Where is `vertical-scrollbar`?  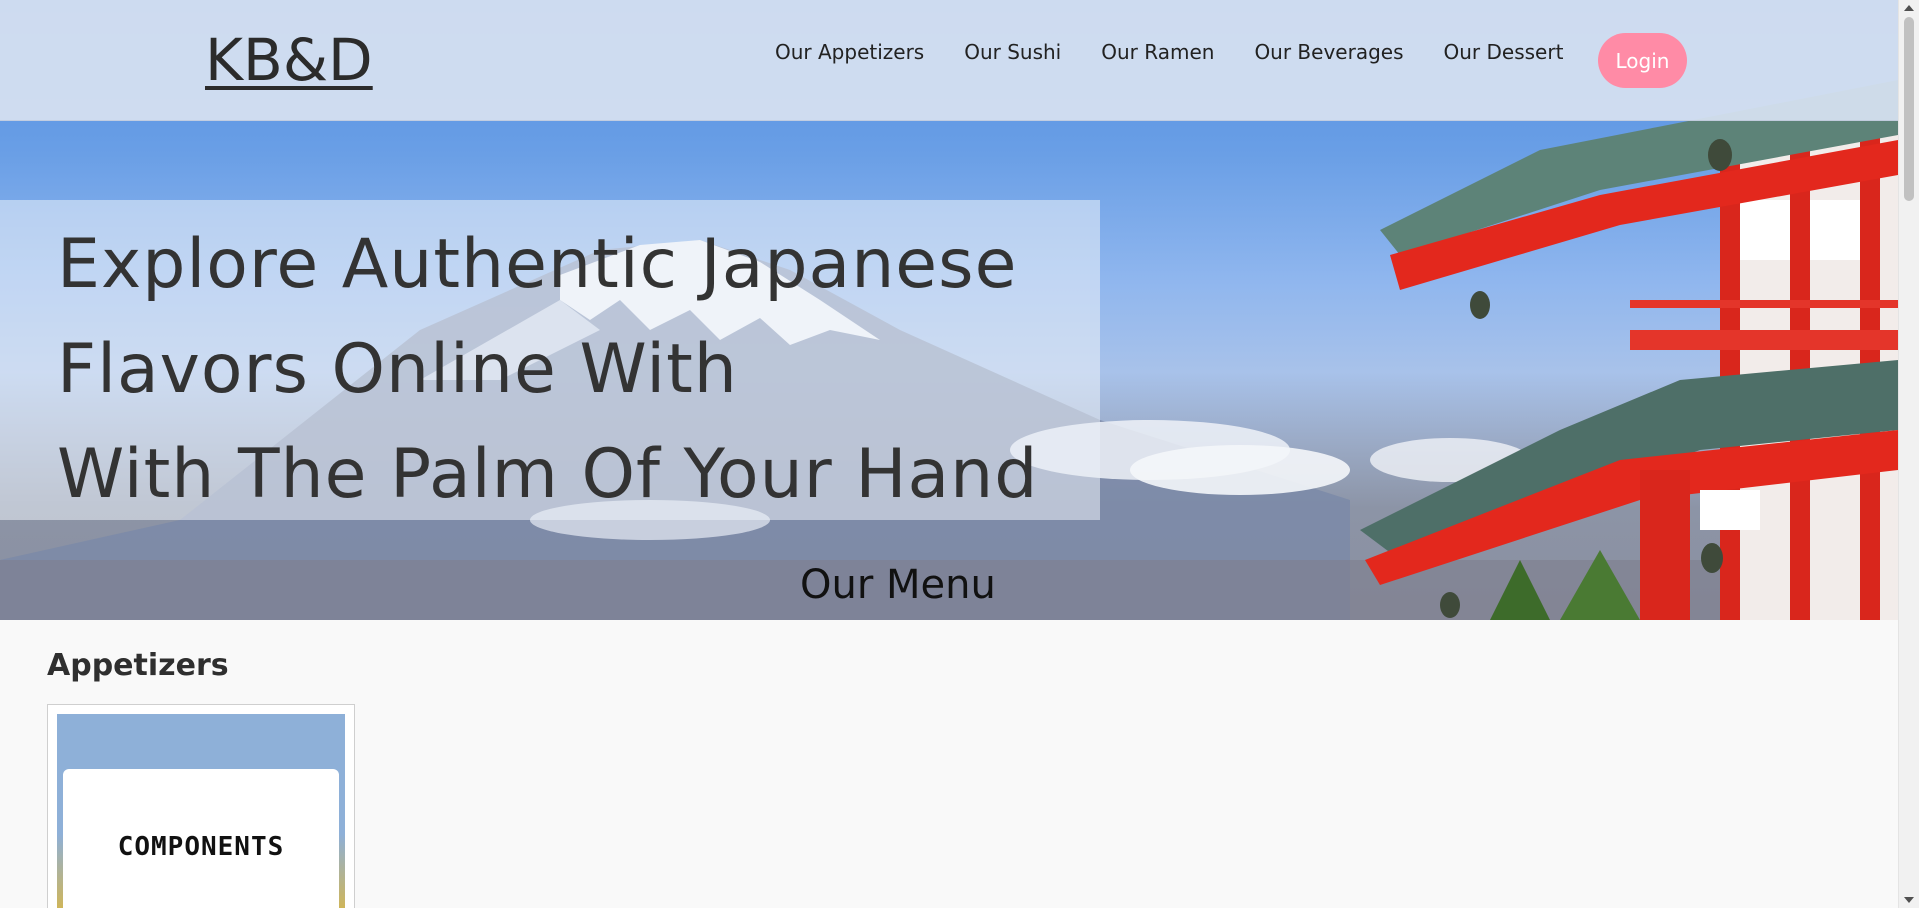 vertical-scrollbar is located at coordinates (1908, 454).